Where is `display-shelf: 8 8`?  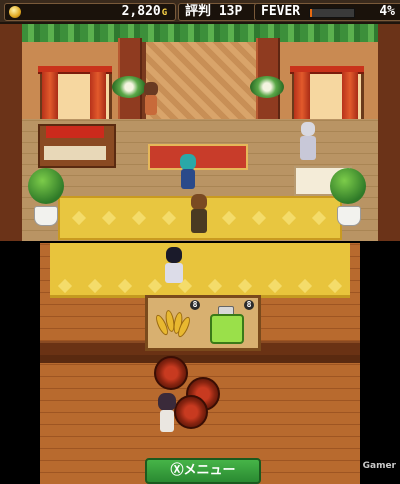
display-shelf: 8 8 is located at coordinates (203, 323).